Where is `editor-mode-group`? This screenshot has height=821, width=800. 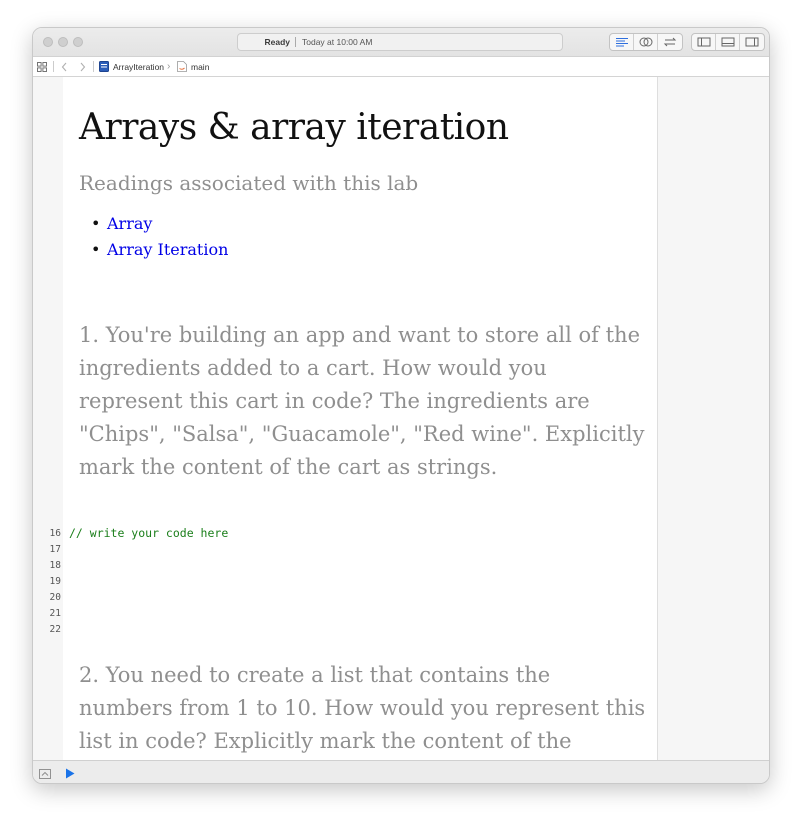
editor-mode-group is located at coordinates (646, 42).